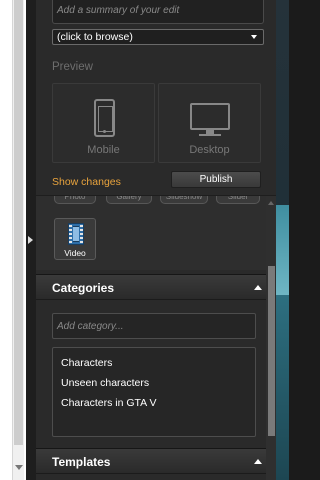 The height and width of the screenshot is (480, 320). What do you see at coordinates (18, 222) in the screenshot?
I see `left-scrollbar-thumb` at bounding box center [18, 222].